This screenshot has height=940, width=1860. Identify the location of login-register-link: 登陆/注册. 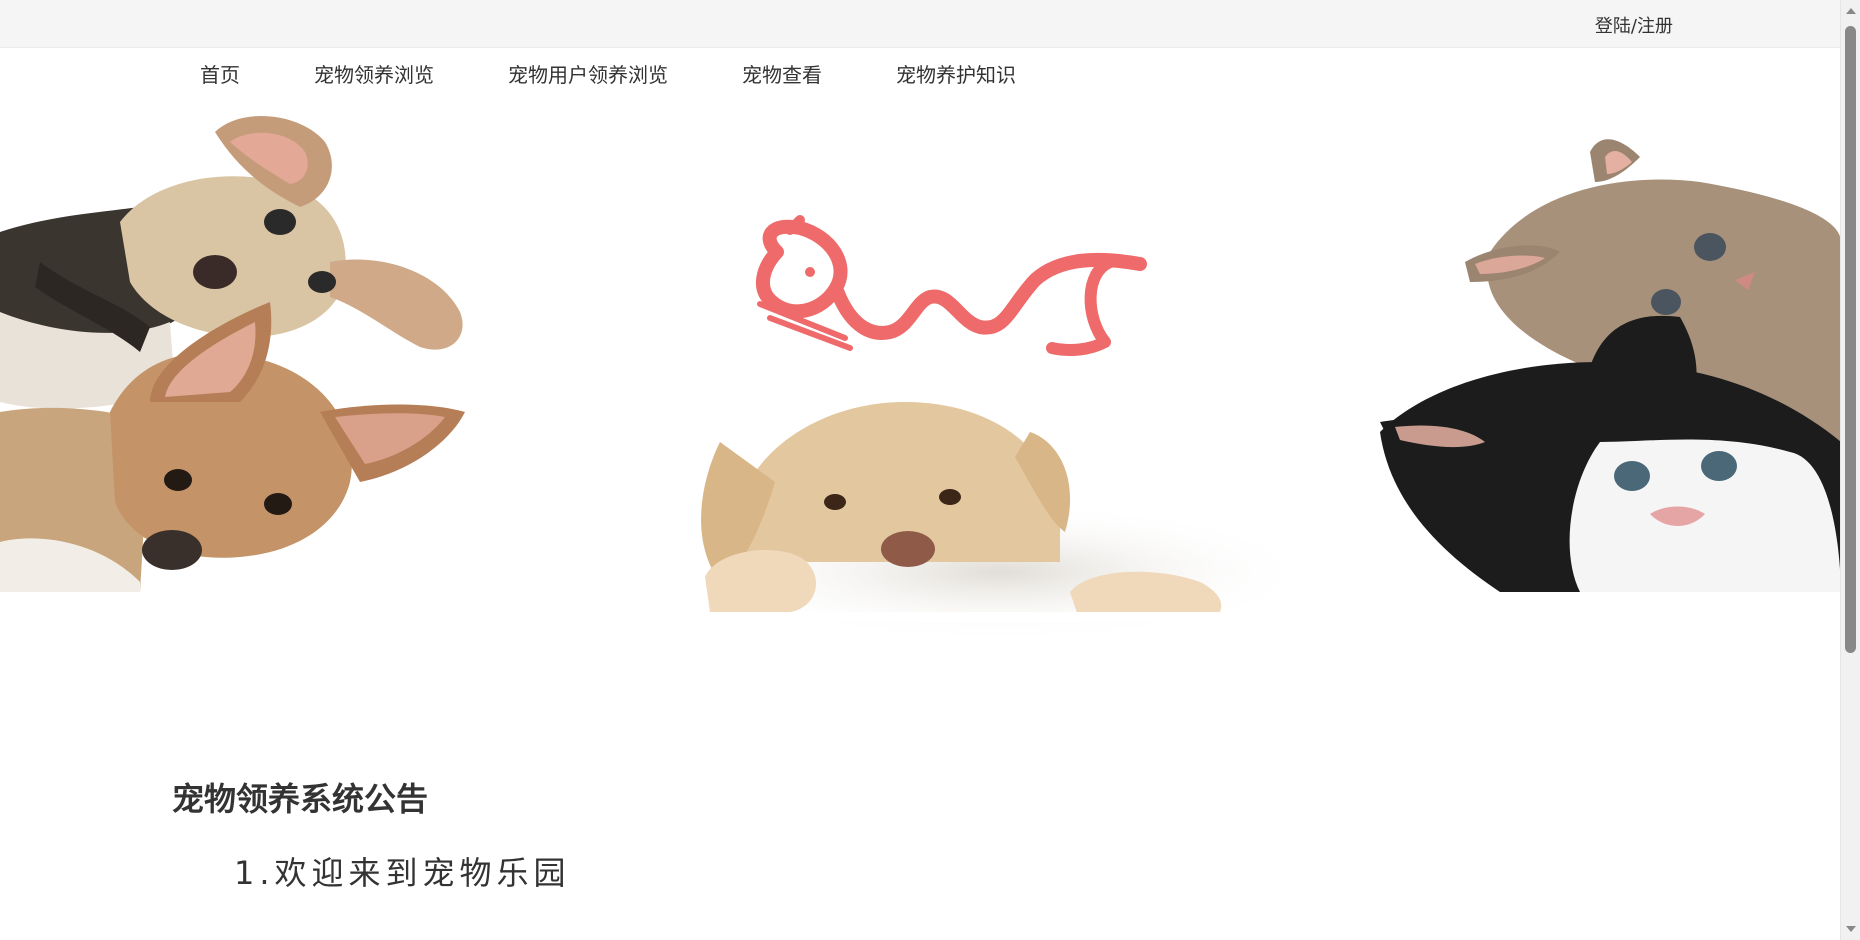
(1634, 25).